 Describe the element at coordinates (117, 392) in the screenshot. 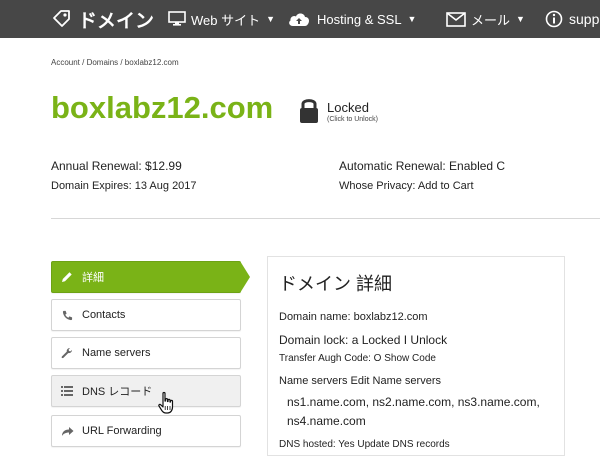

I see `menu-item-label: DNS レコード` at that location.